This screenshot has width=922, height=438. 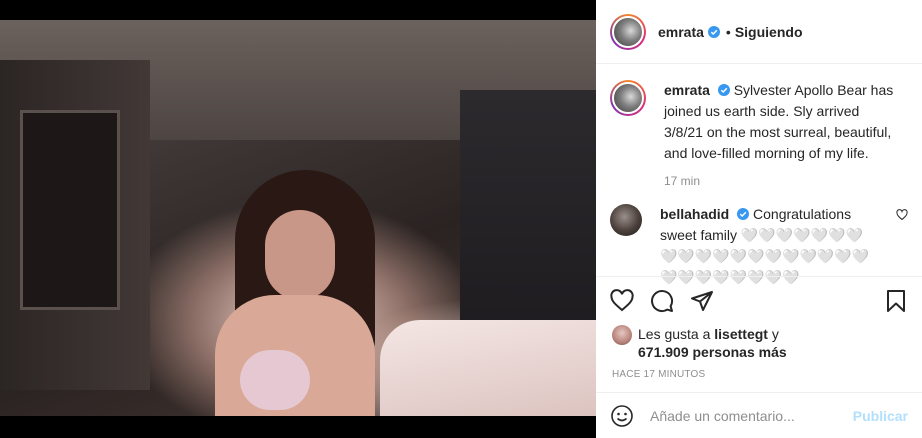 I want to click on likes-prefix: Les gusta a, so click(x=674, y=334).